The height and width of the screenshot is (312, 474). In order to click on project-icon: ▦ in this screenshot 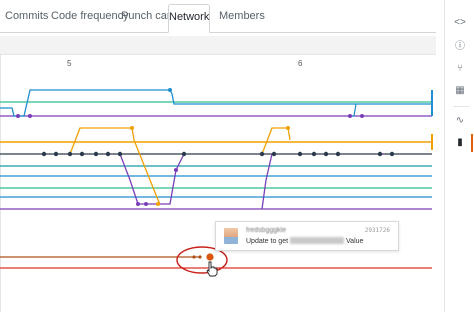, I will do `click(460, 91)`.